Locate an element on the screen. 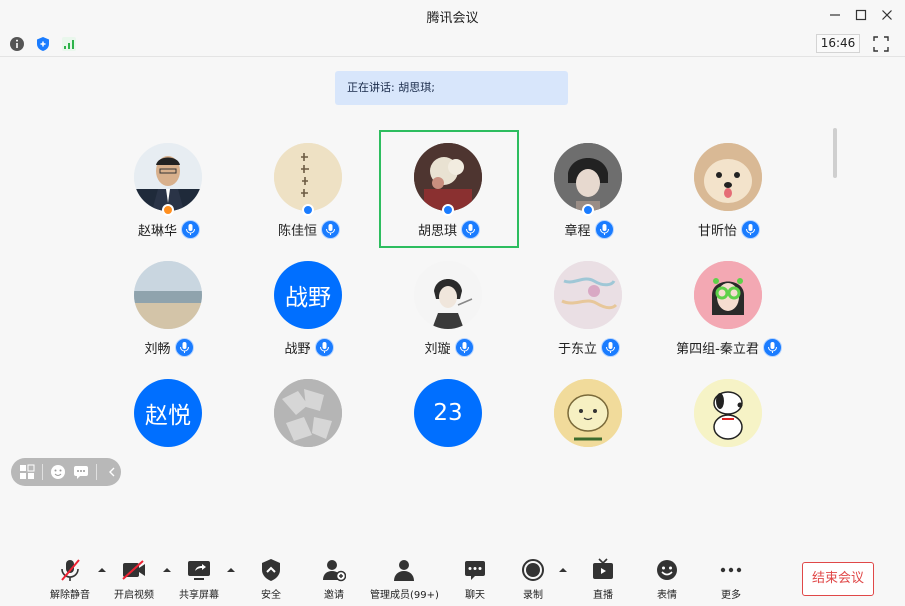 The image size is (905, 606). participant-tile: 第四组-秦立君 is located at coordinates (729, 307).